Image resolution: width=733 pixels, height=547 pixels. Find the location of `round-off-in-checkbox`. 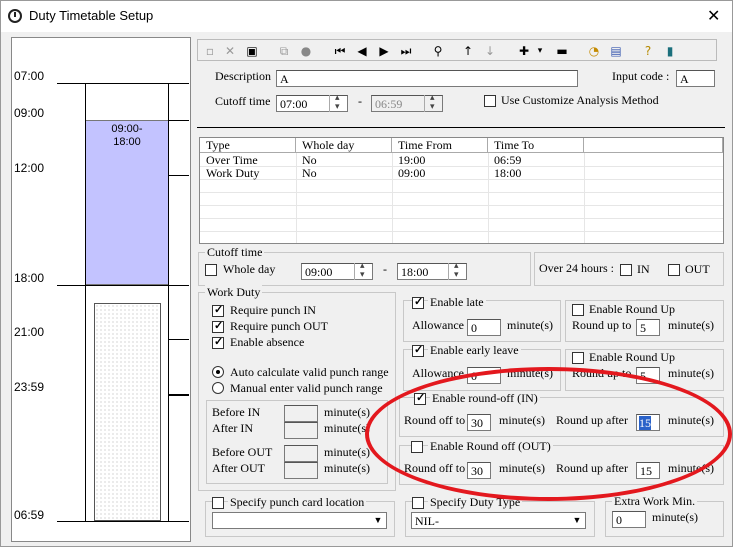

round-off-in-checkbox is located at coordinates (420, 398).